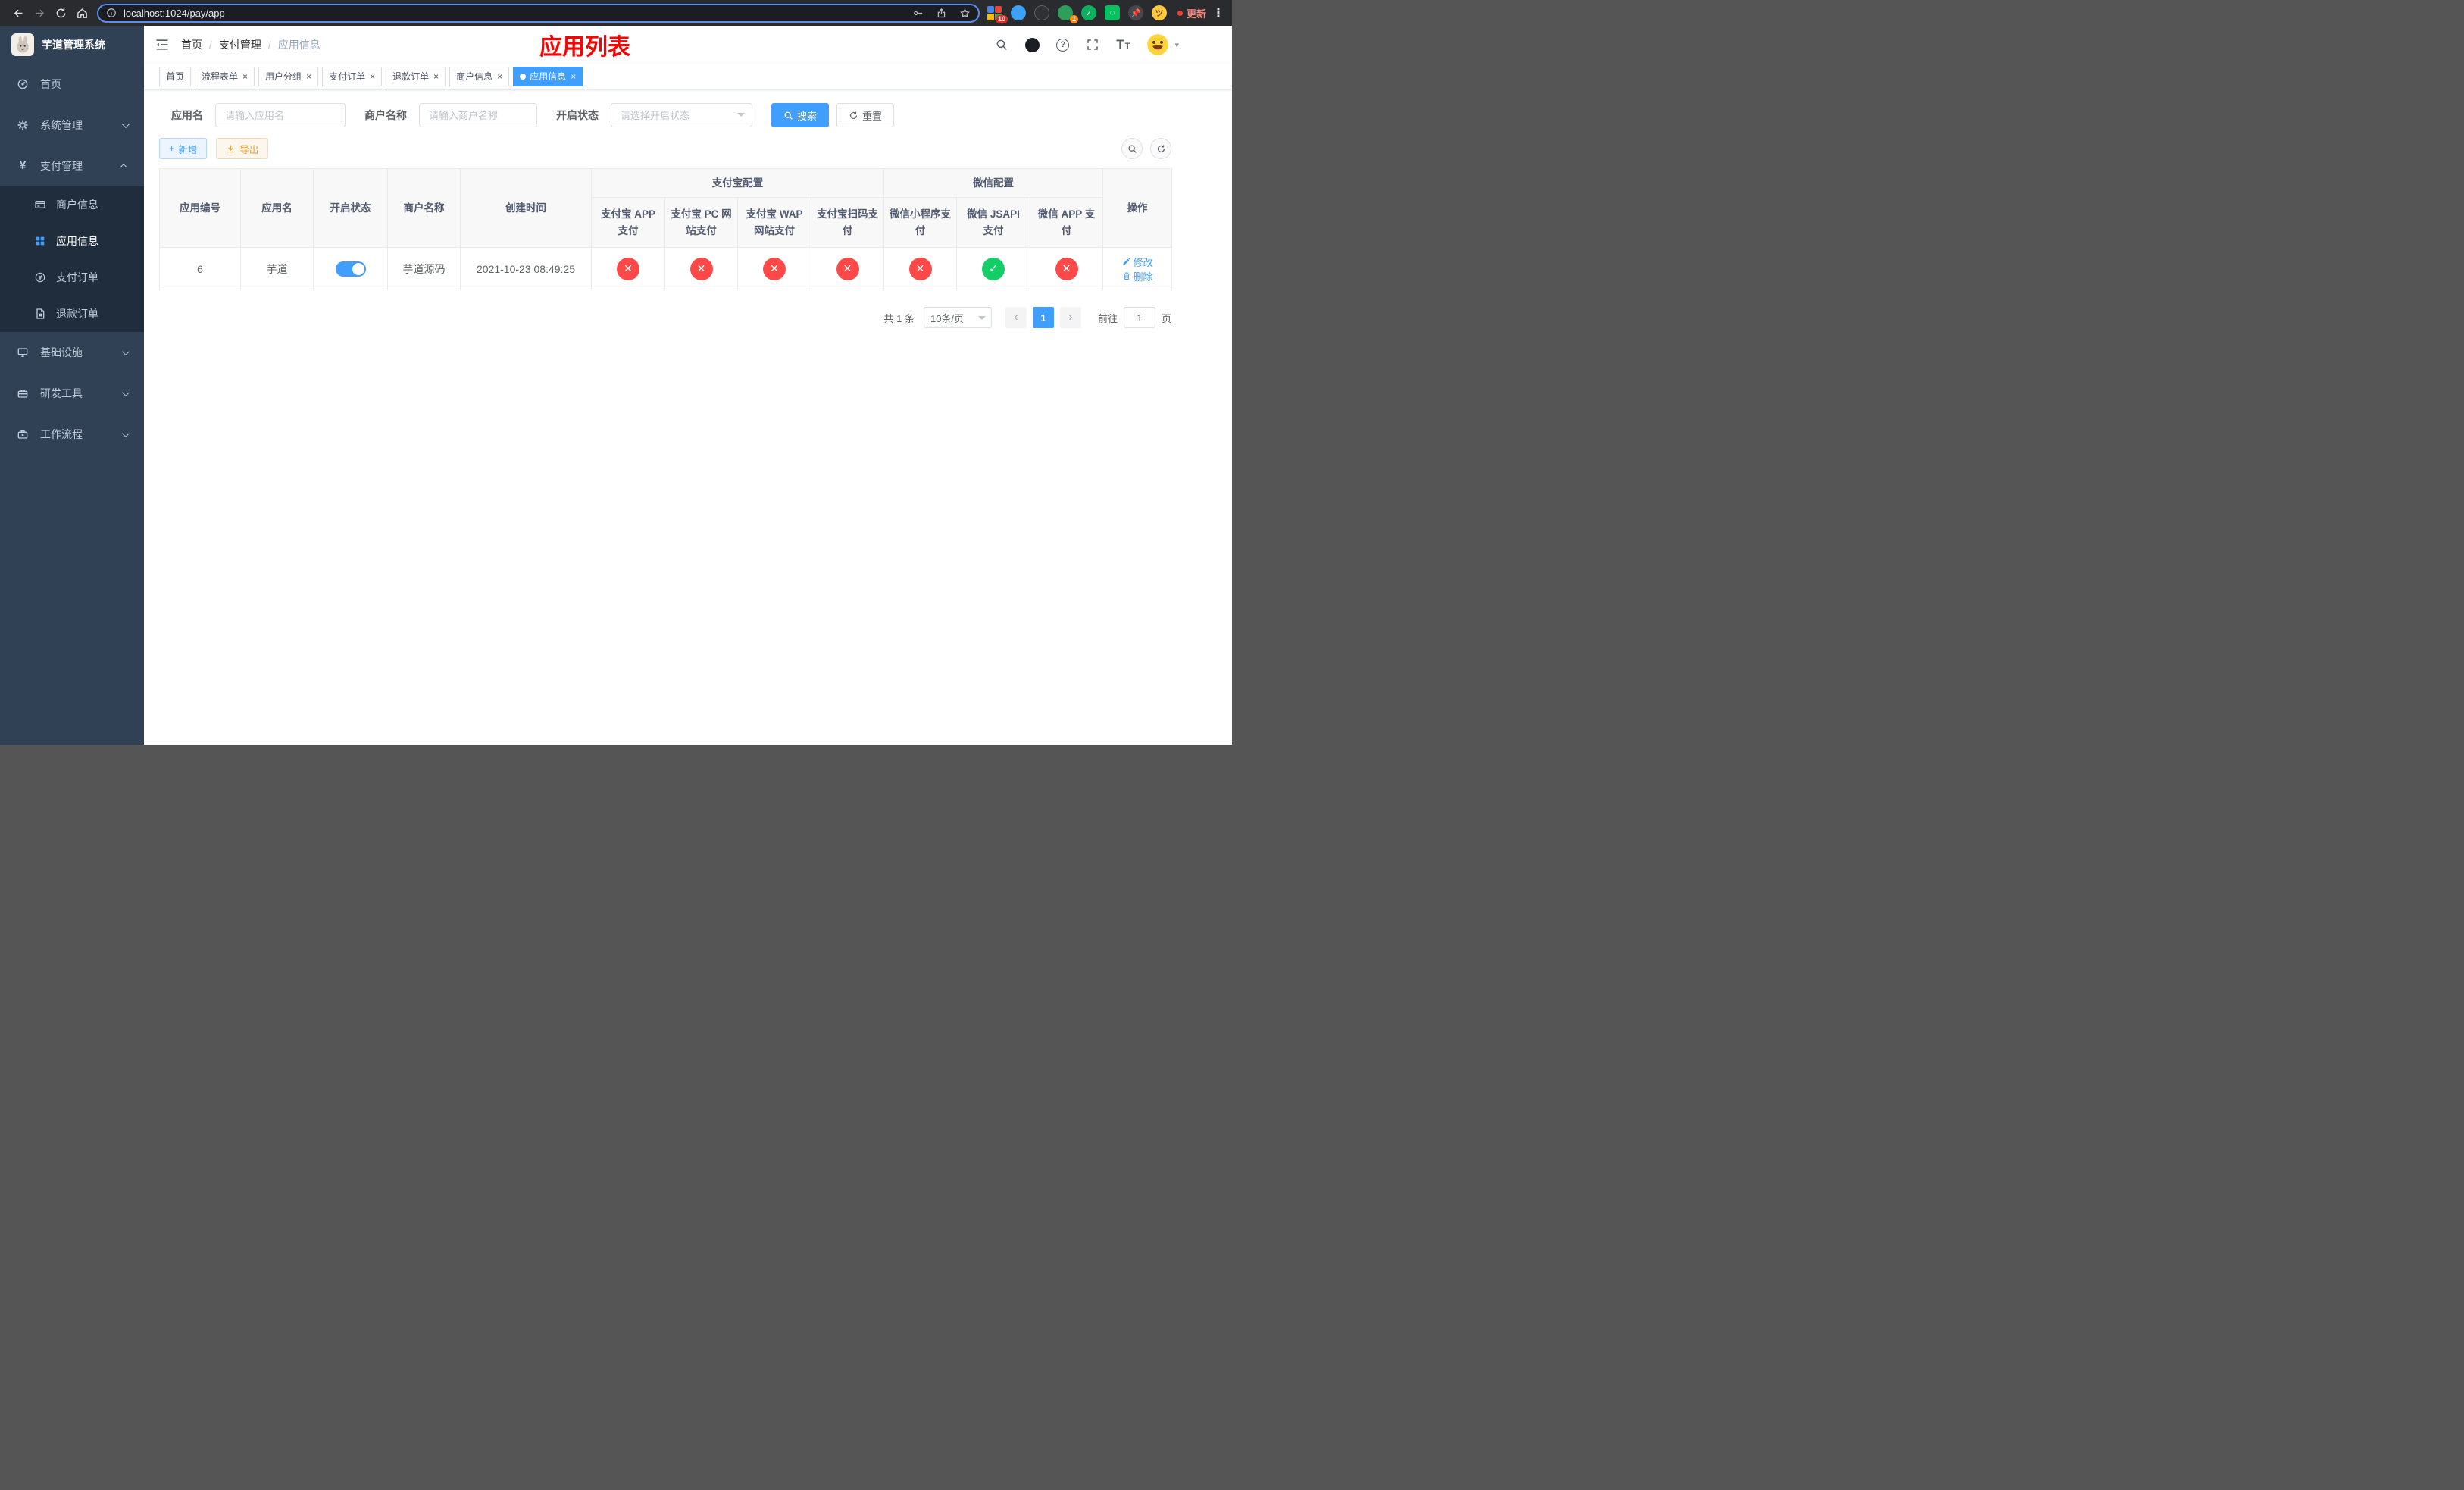 The height and width of the screenshot is (1490, 2464). Describe the element at coordinates (1070, 317) in the screenshot. I see `next-page-button: ›` at that location.